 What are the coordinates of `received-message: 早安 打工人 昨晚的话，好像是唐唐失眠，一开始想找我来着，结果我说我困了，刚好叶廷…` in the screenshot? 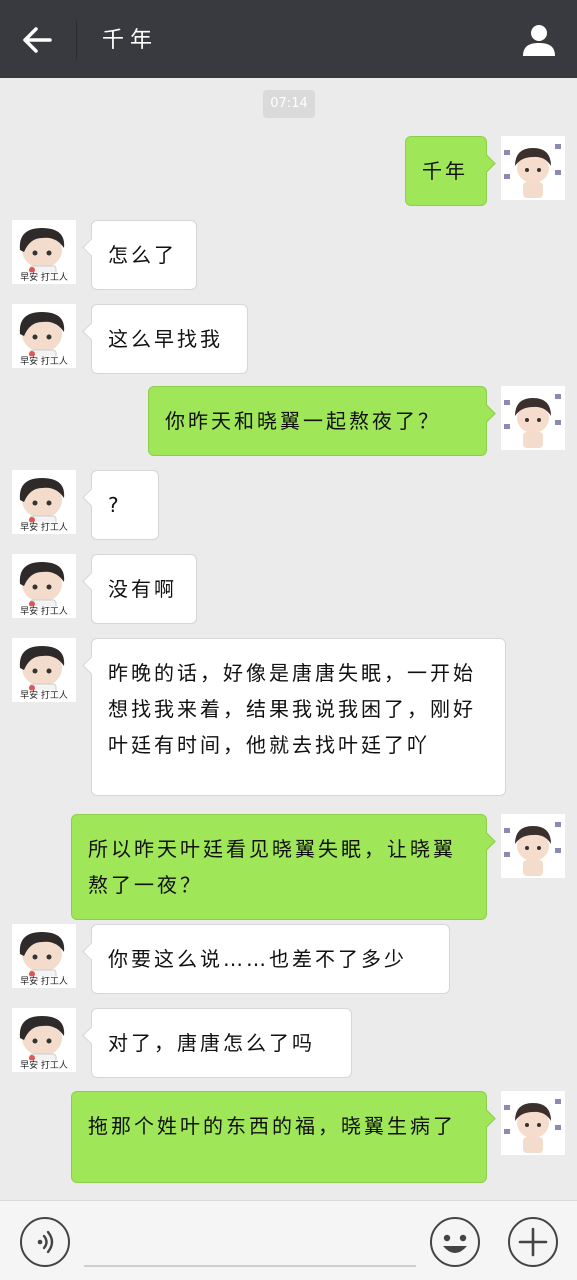 It's located at (288, 717).